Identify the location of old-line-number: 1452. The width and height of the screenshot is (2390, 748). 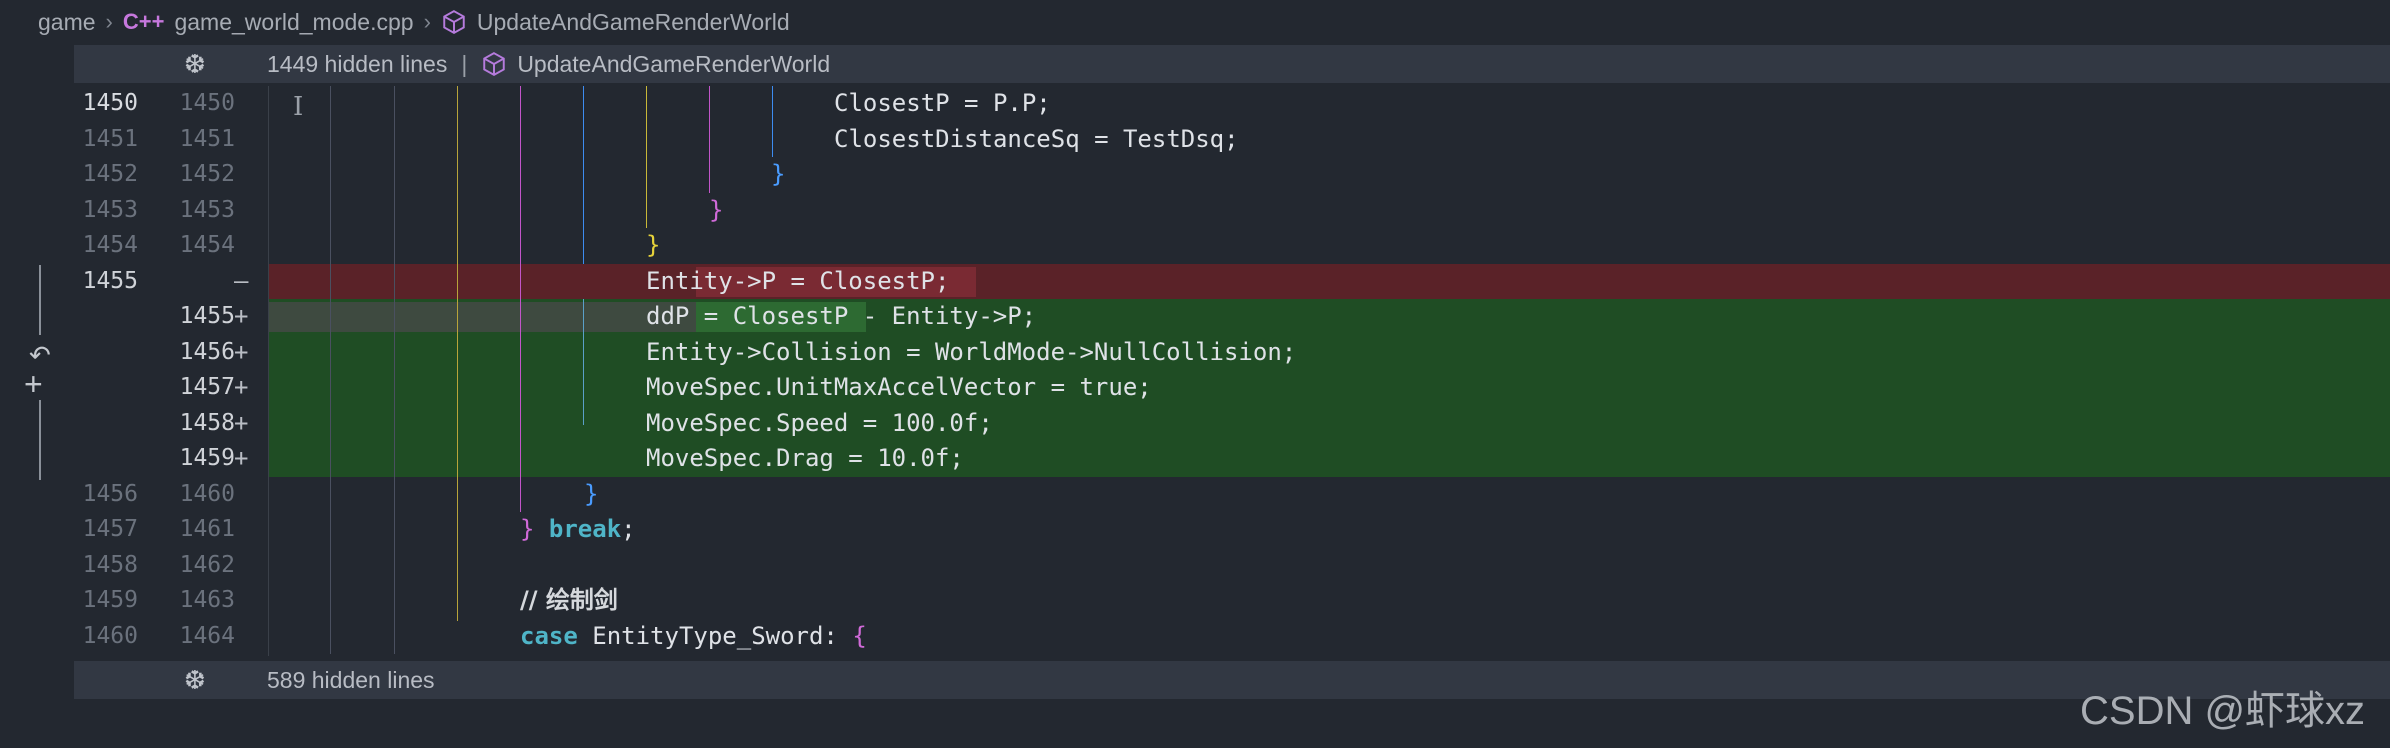
(110, 174).